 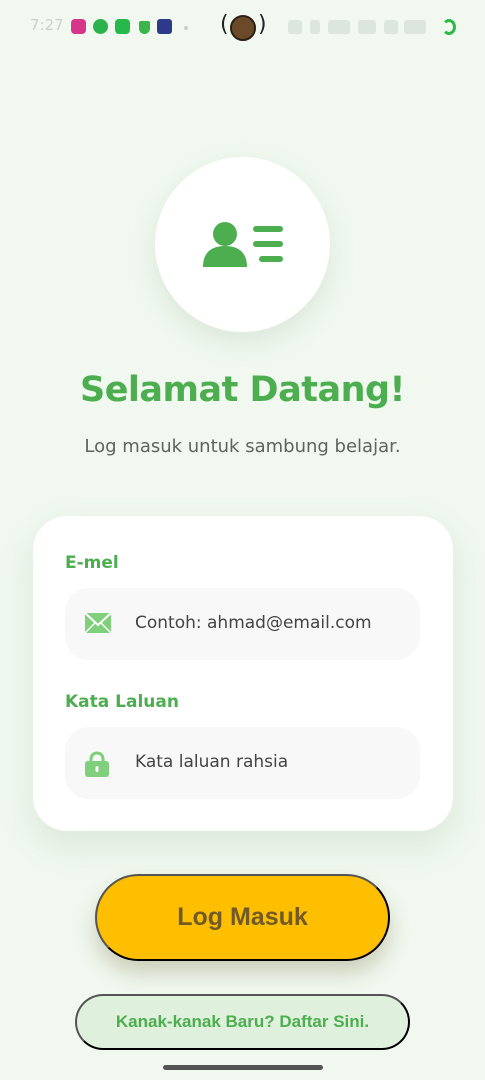 I want to click on email-field: Contoh: ahmad@email.com, so click(x=242, y=624).